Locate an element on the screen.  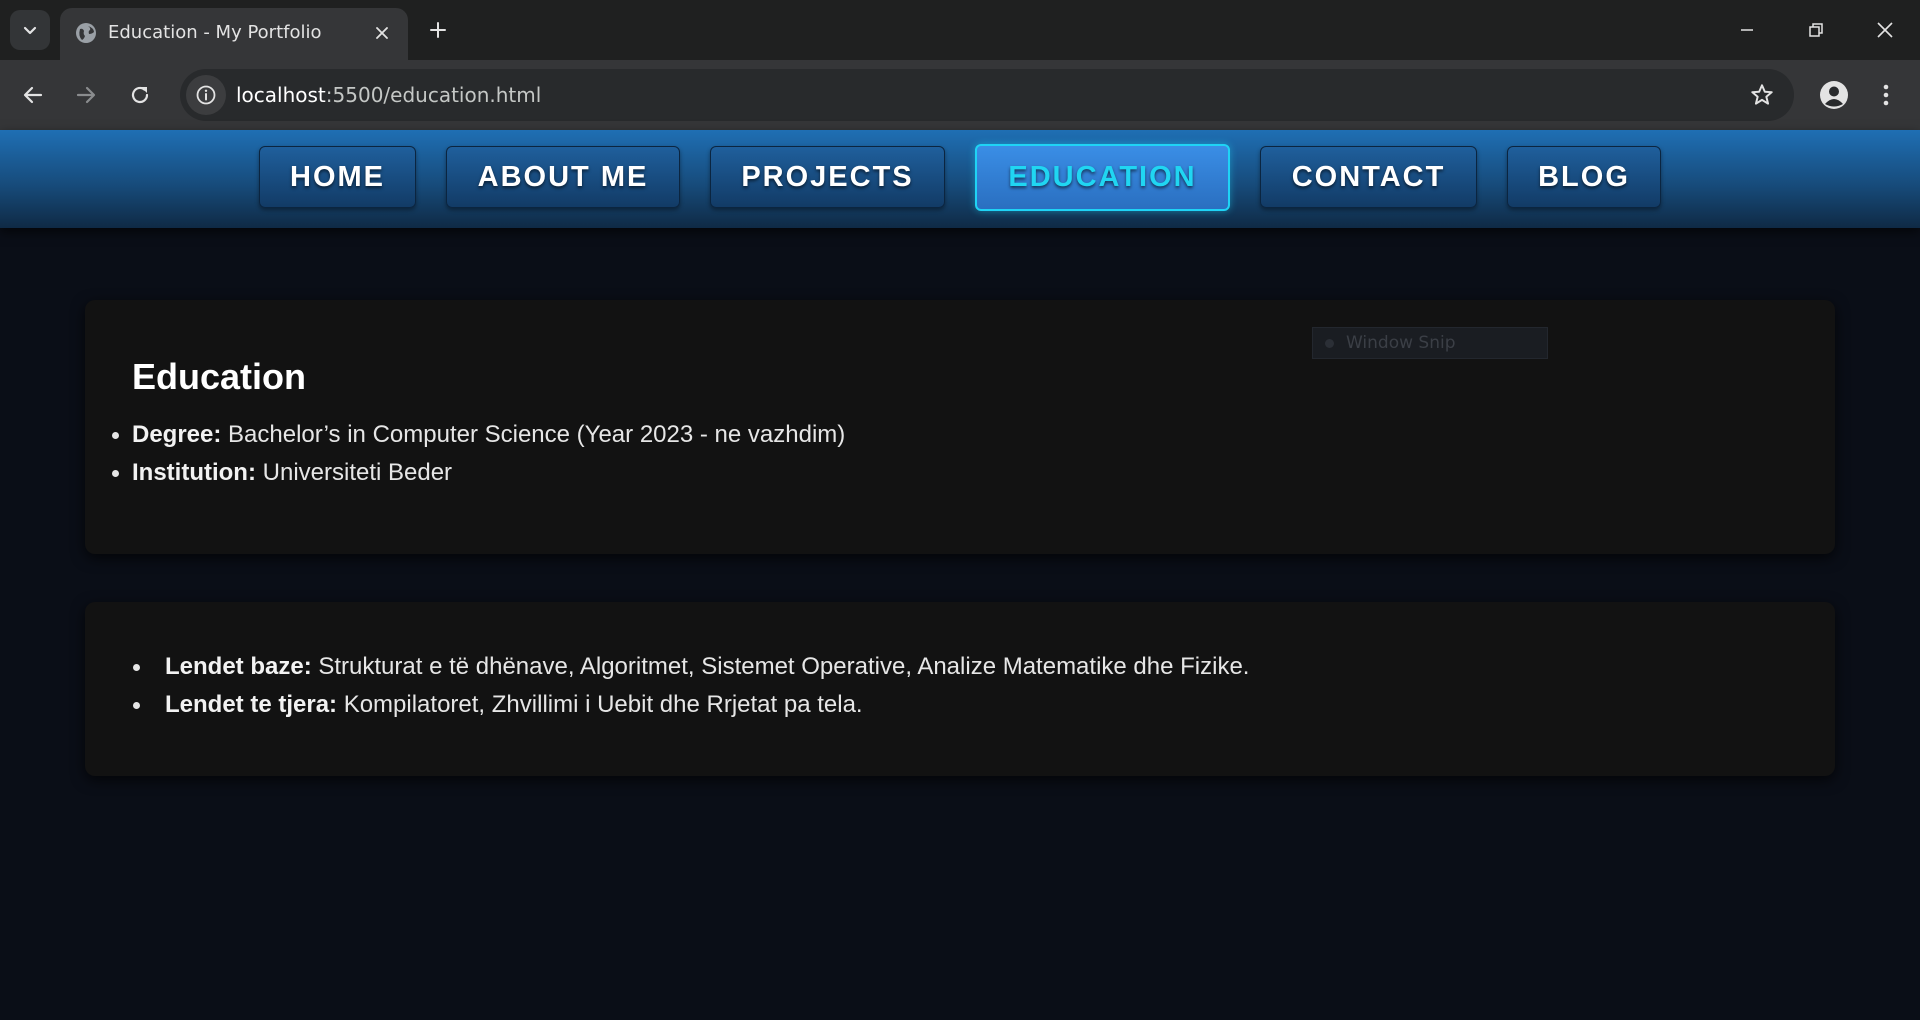
nav-blog: BLOG is located at coordinates (1584, 177).